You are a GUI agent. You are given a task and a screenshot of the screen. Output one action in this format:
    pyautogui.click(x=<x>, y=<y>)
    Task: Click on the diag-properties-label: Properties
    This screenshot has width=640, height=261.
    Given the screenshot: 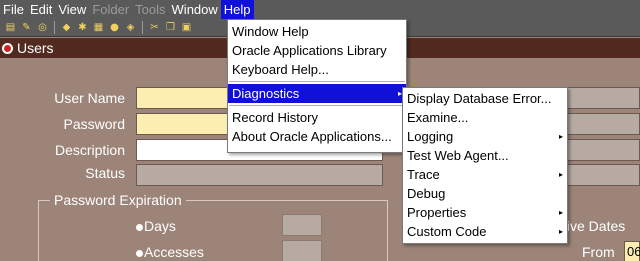 What is the action you would take?
    pyautogui.click(x=437, y=212)
    